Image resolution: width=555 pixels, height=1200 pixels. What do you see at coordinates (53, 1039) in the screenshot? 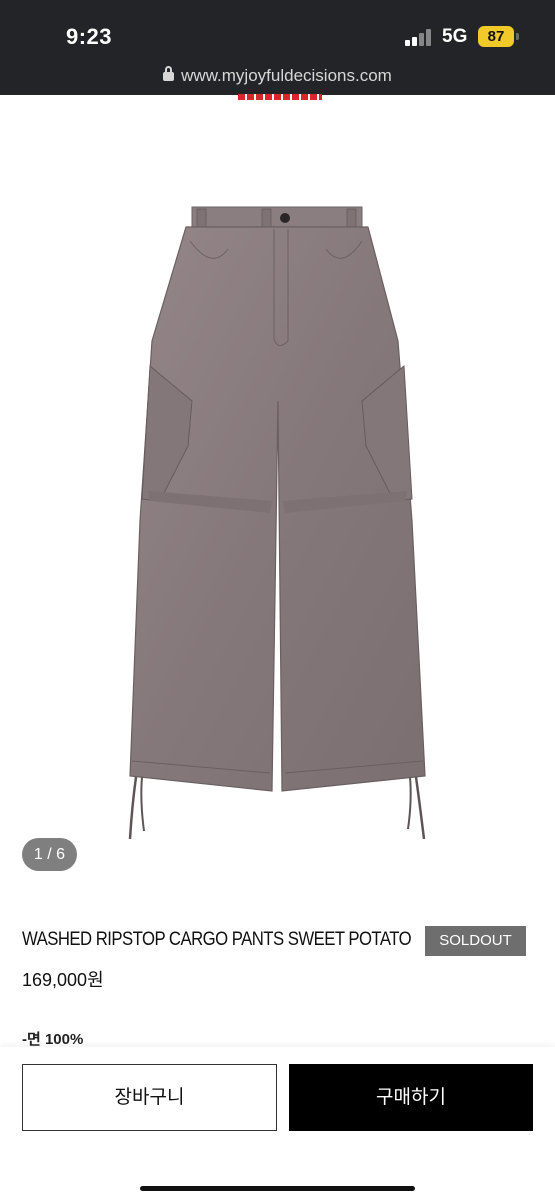
I see `product-material: -면 100%` at bounding box center [53, 1039].